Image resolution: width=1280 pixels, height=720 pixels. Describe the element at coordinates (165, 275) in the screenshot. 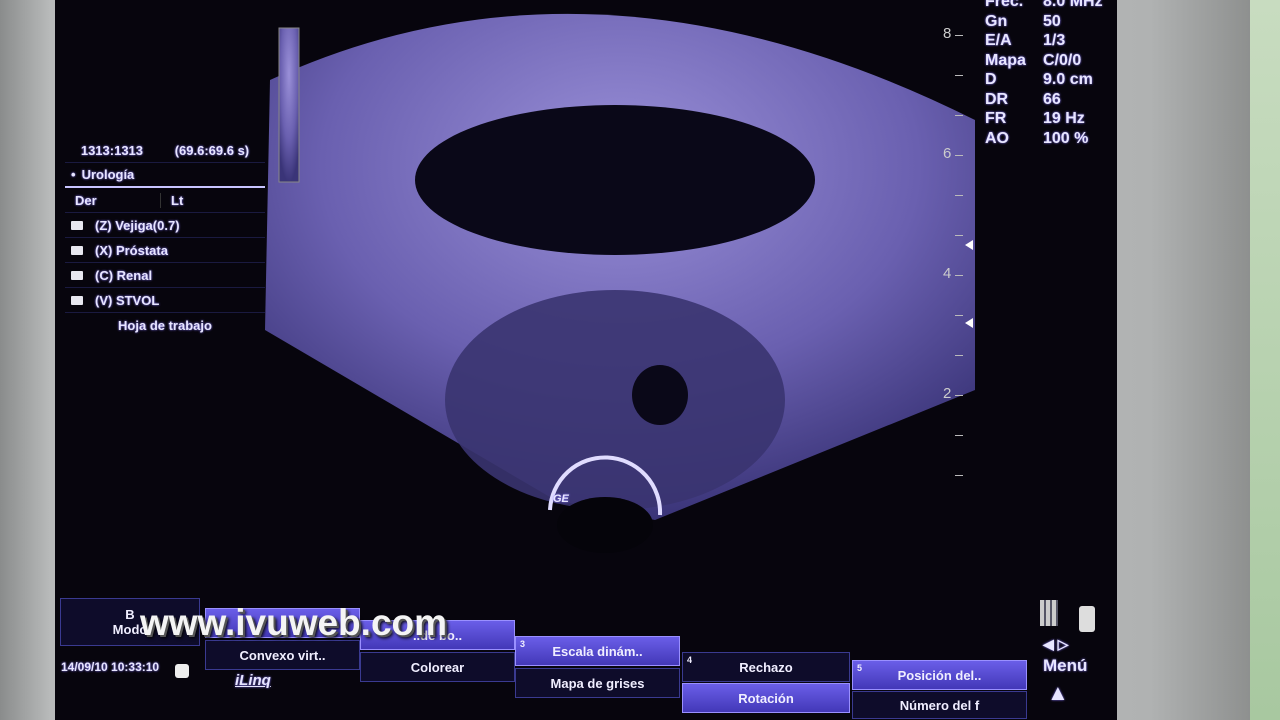

I see `folder-item: (C) Renal` at that location.